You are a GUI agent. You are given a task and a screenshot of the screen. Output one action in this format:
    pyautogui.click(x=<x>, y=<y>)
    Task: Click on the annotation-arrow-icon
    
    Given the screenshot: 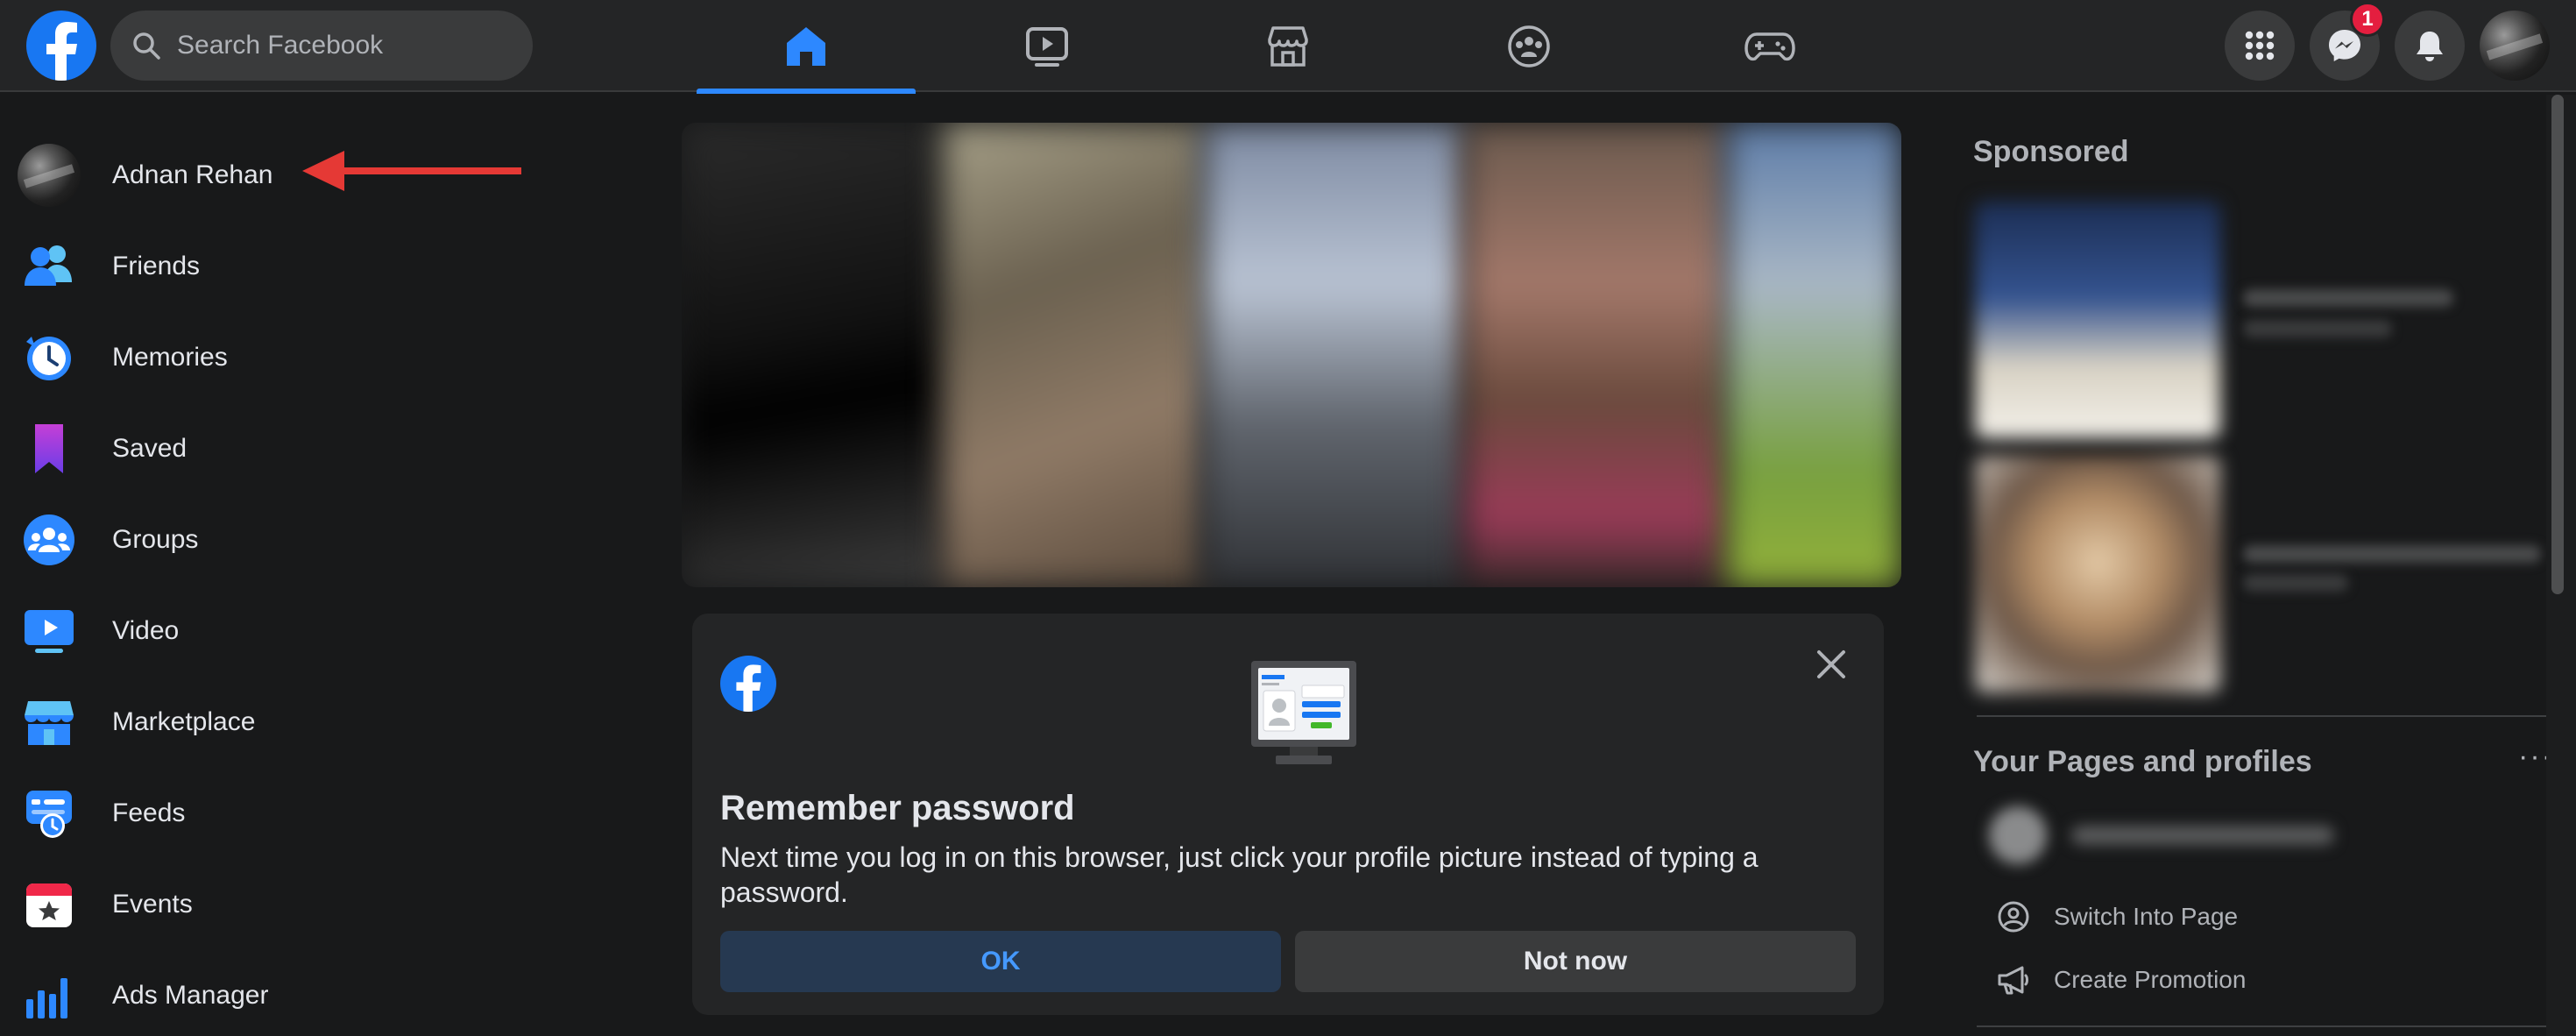 What is the action you would take?
    pyautogui.click(x=411, y=171)
    